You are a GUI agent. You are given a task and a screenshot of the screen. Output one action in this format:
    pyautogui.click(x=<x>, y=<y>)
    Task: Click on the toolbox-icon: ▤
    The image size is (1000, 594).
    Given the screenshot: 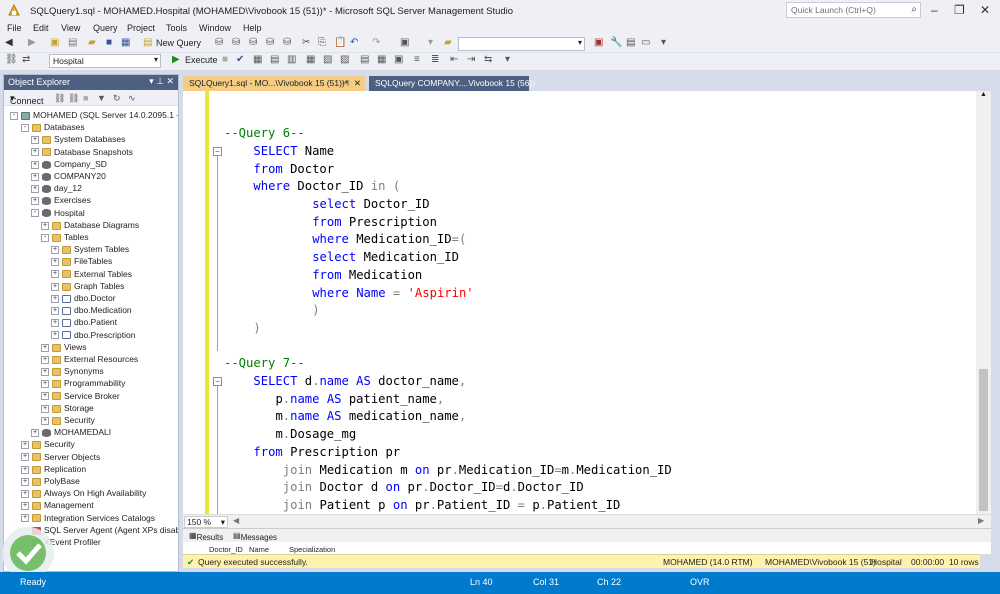 What is the action you would take?
    pyautogui.click(x=630, y=43)
    